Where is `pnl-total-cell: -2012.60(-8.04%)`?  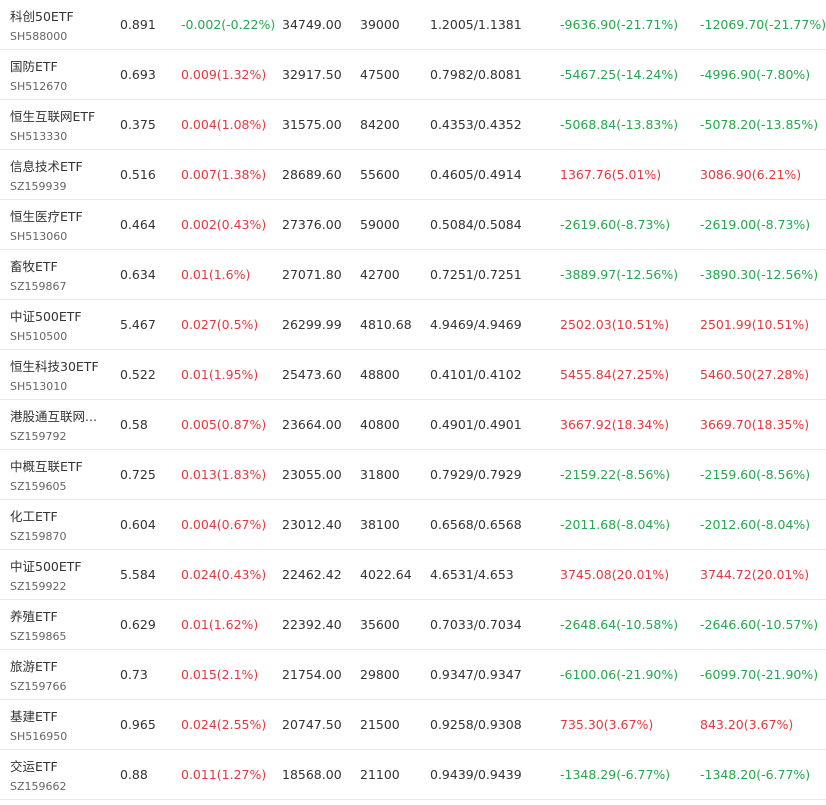 pnl-total-cell: -2012.60(-8.04%) is located at coordinates (755, 524).